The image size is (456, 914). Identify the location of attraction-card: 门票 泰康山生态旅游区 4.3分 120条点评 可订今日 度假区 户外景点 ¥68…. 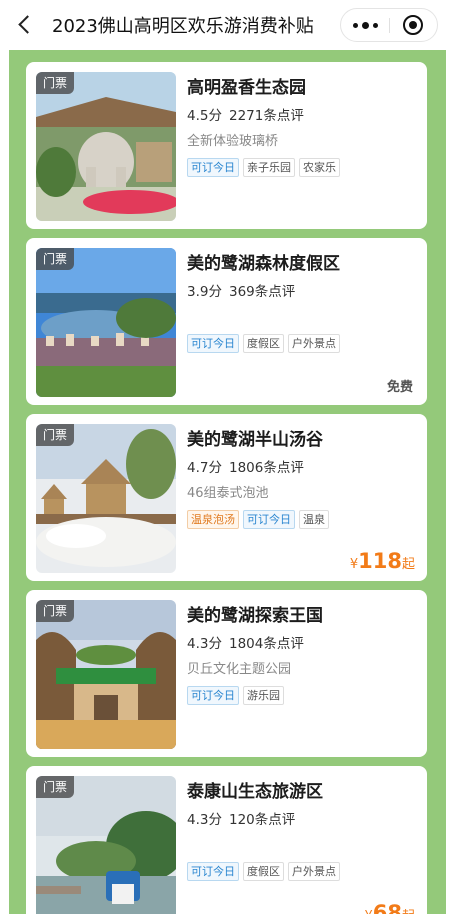
(226, 840).